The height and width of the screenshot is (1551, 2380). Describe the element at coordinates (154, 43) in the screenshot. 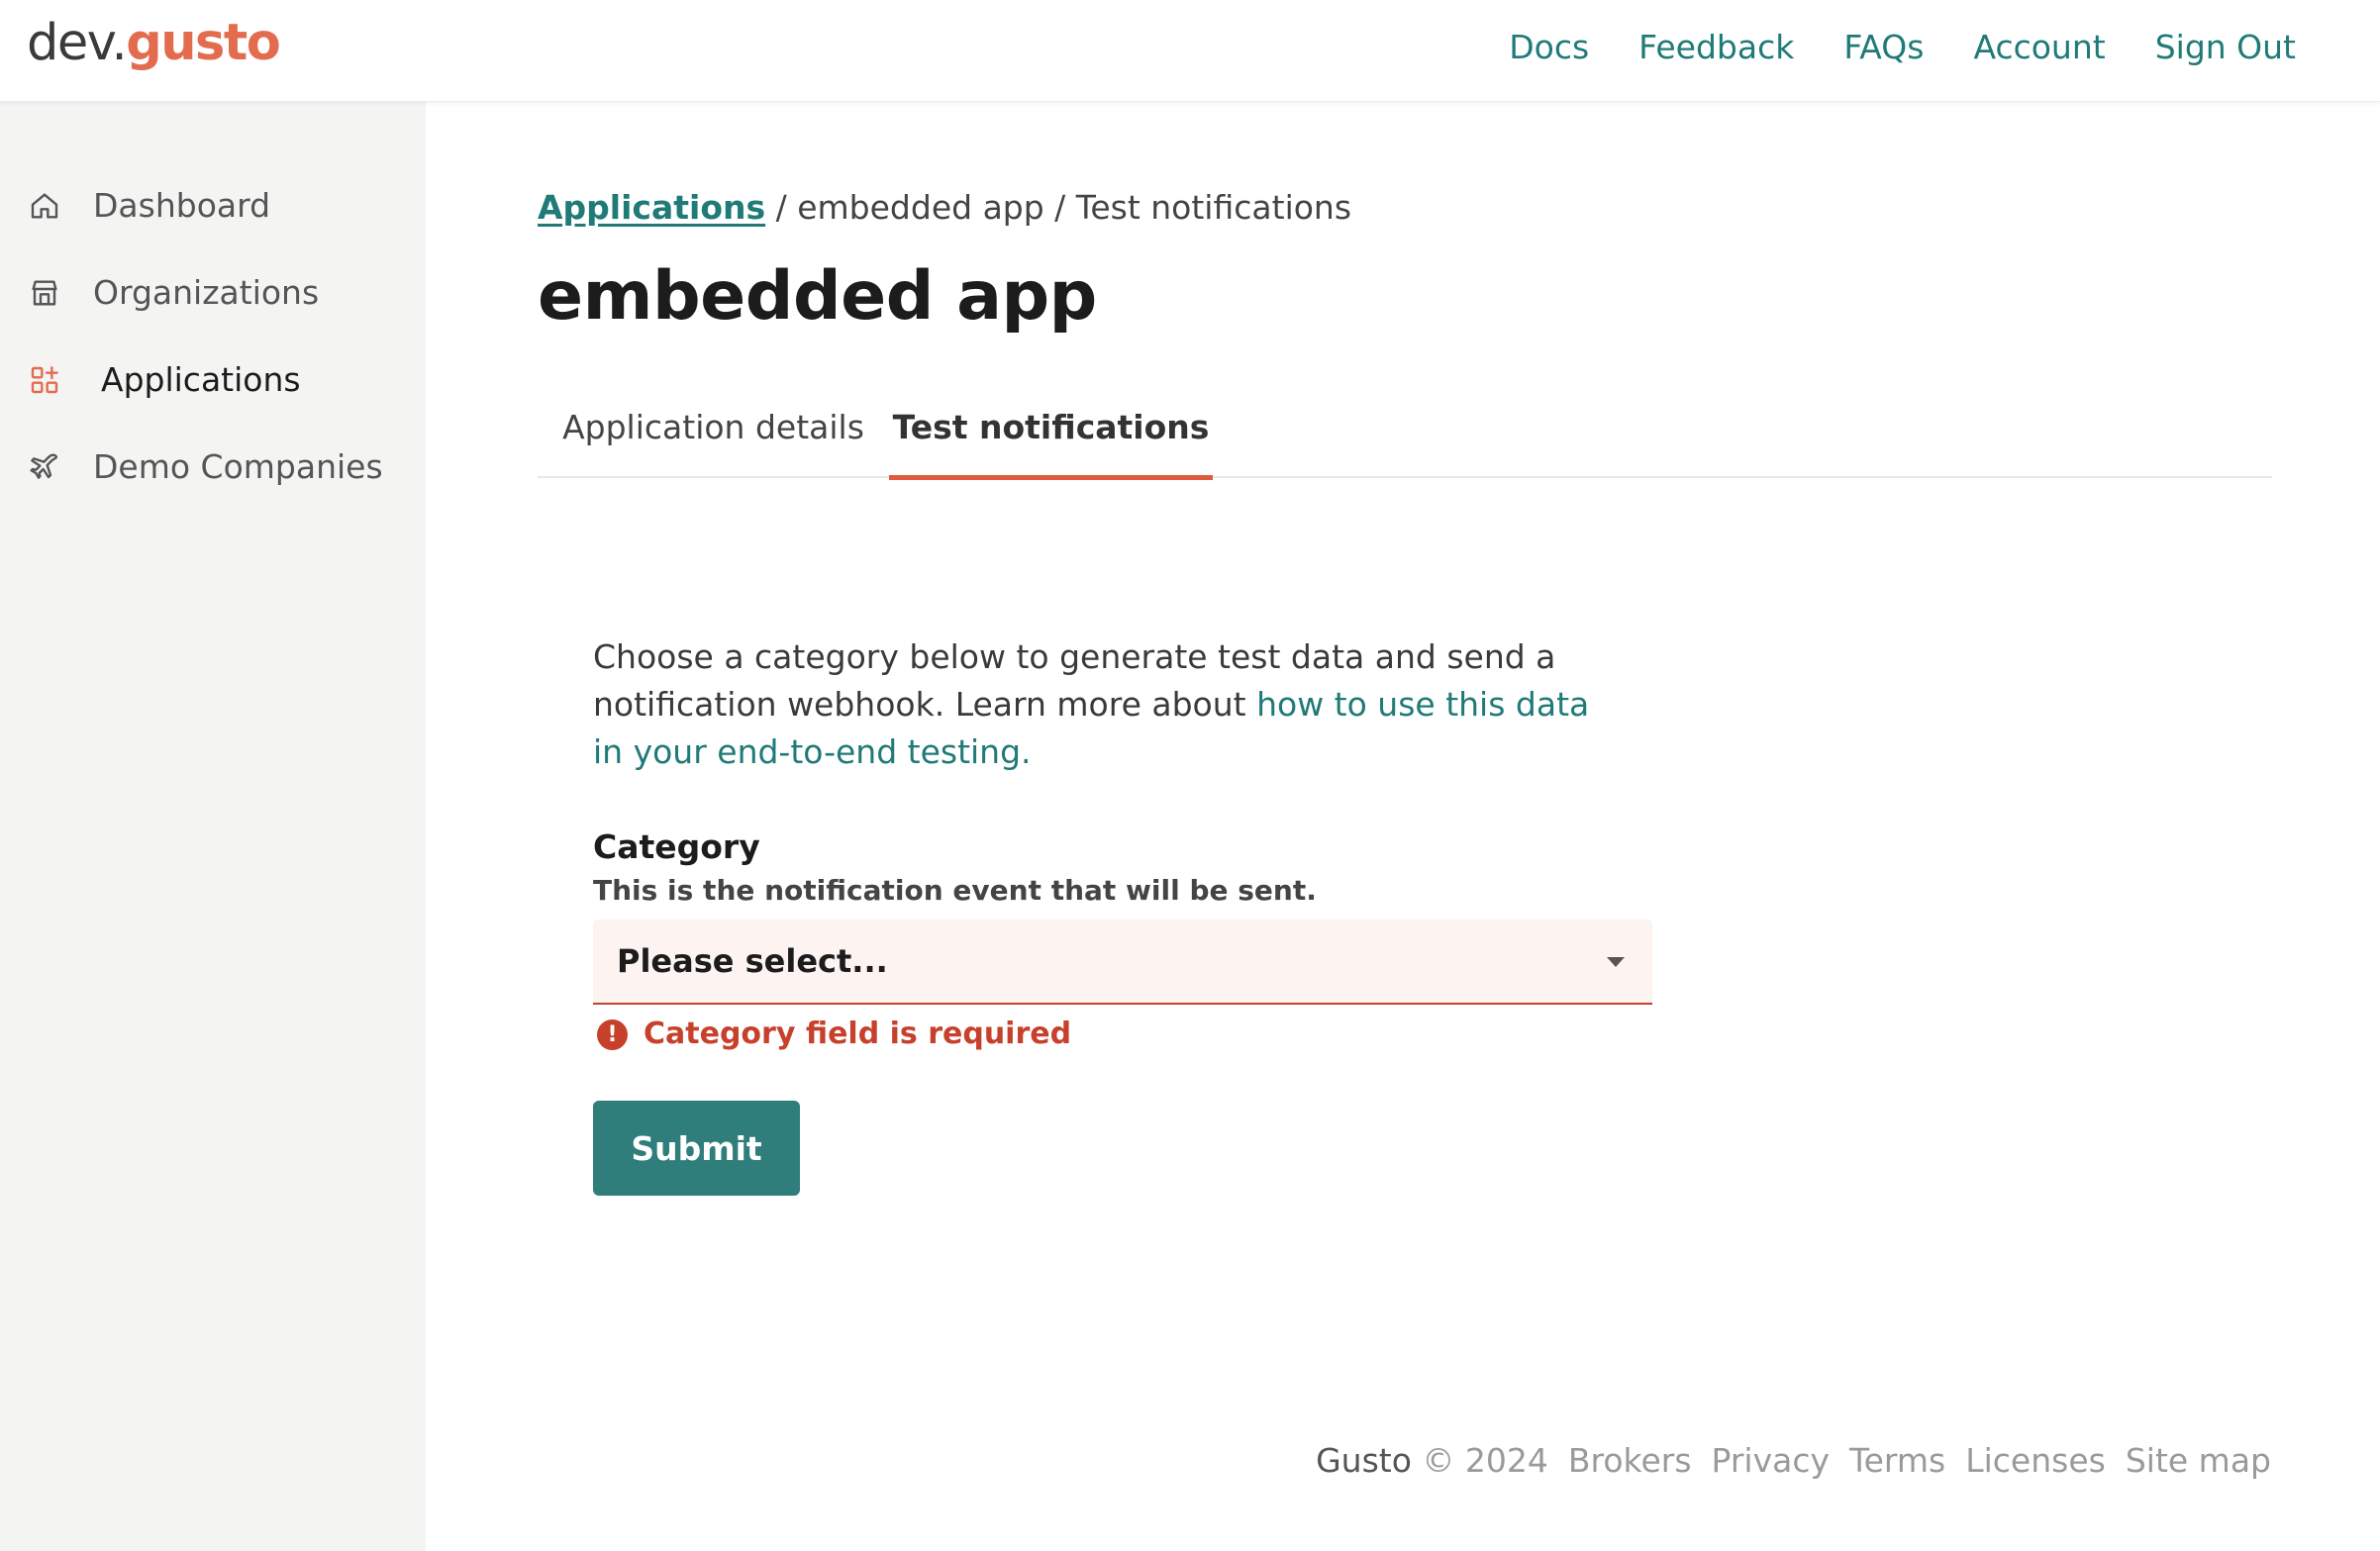

I see `dev-gusto-logo: dev.gusto` at that location.